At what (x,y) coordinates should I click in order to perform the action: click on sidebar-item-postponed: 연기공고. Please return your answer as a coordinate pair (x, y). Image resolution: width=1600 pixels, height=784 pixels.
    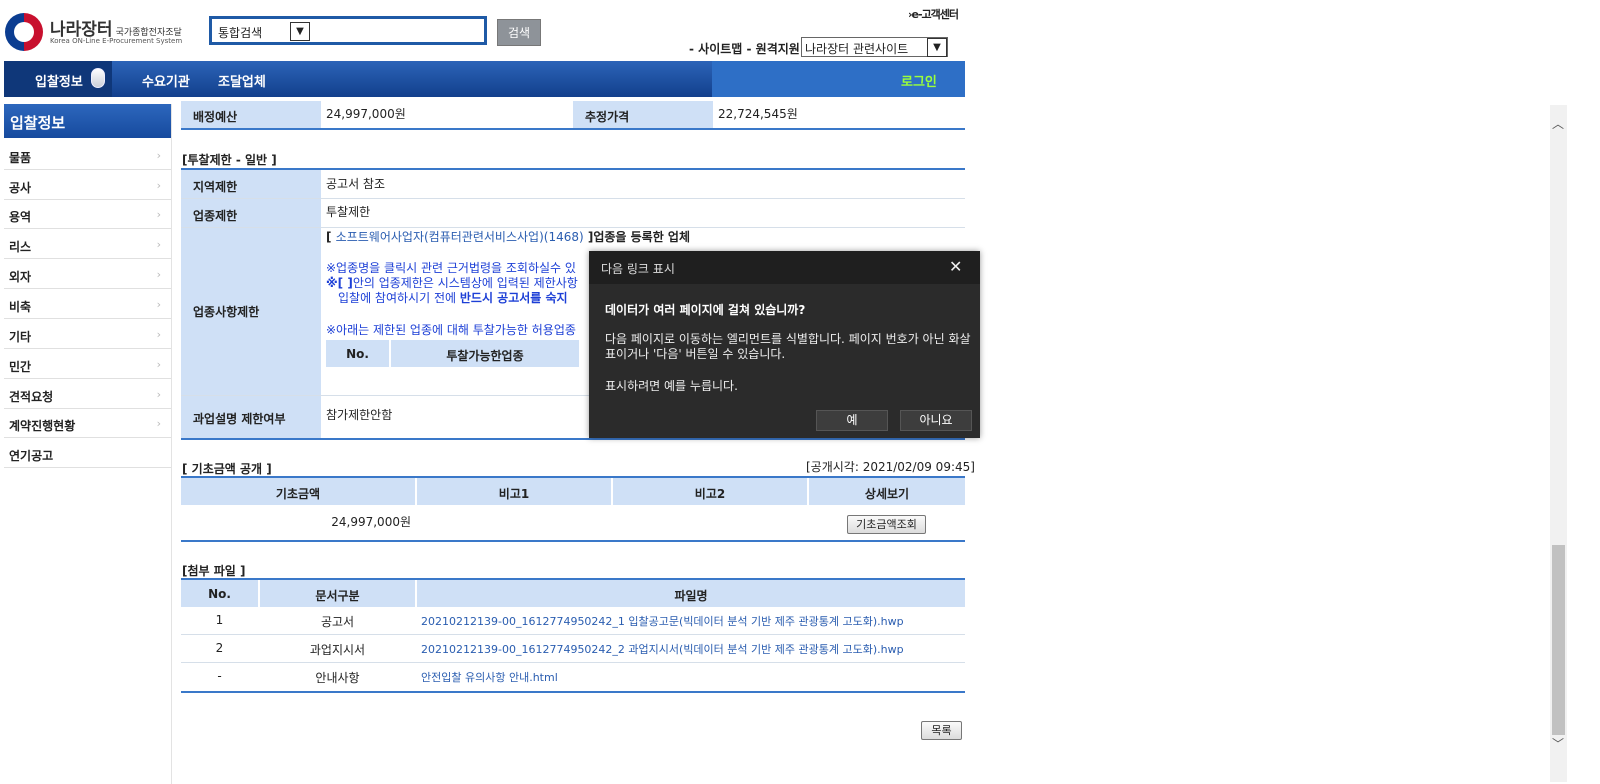
    Looking at the image, I should click on (87, 453).